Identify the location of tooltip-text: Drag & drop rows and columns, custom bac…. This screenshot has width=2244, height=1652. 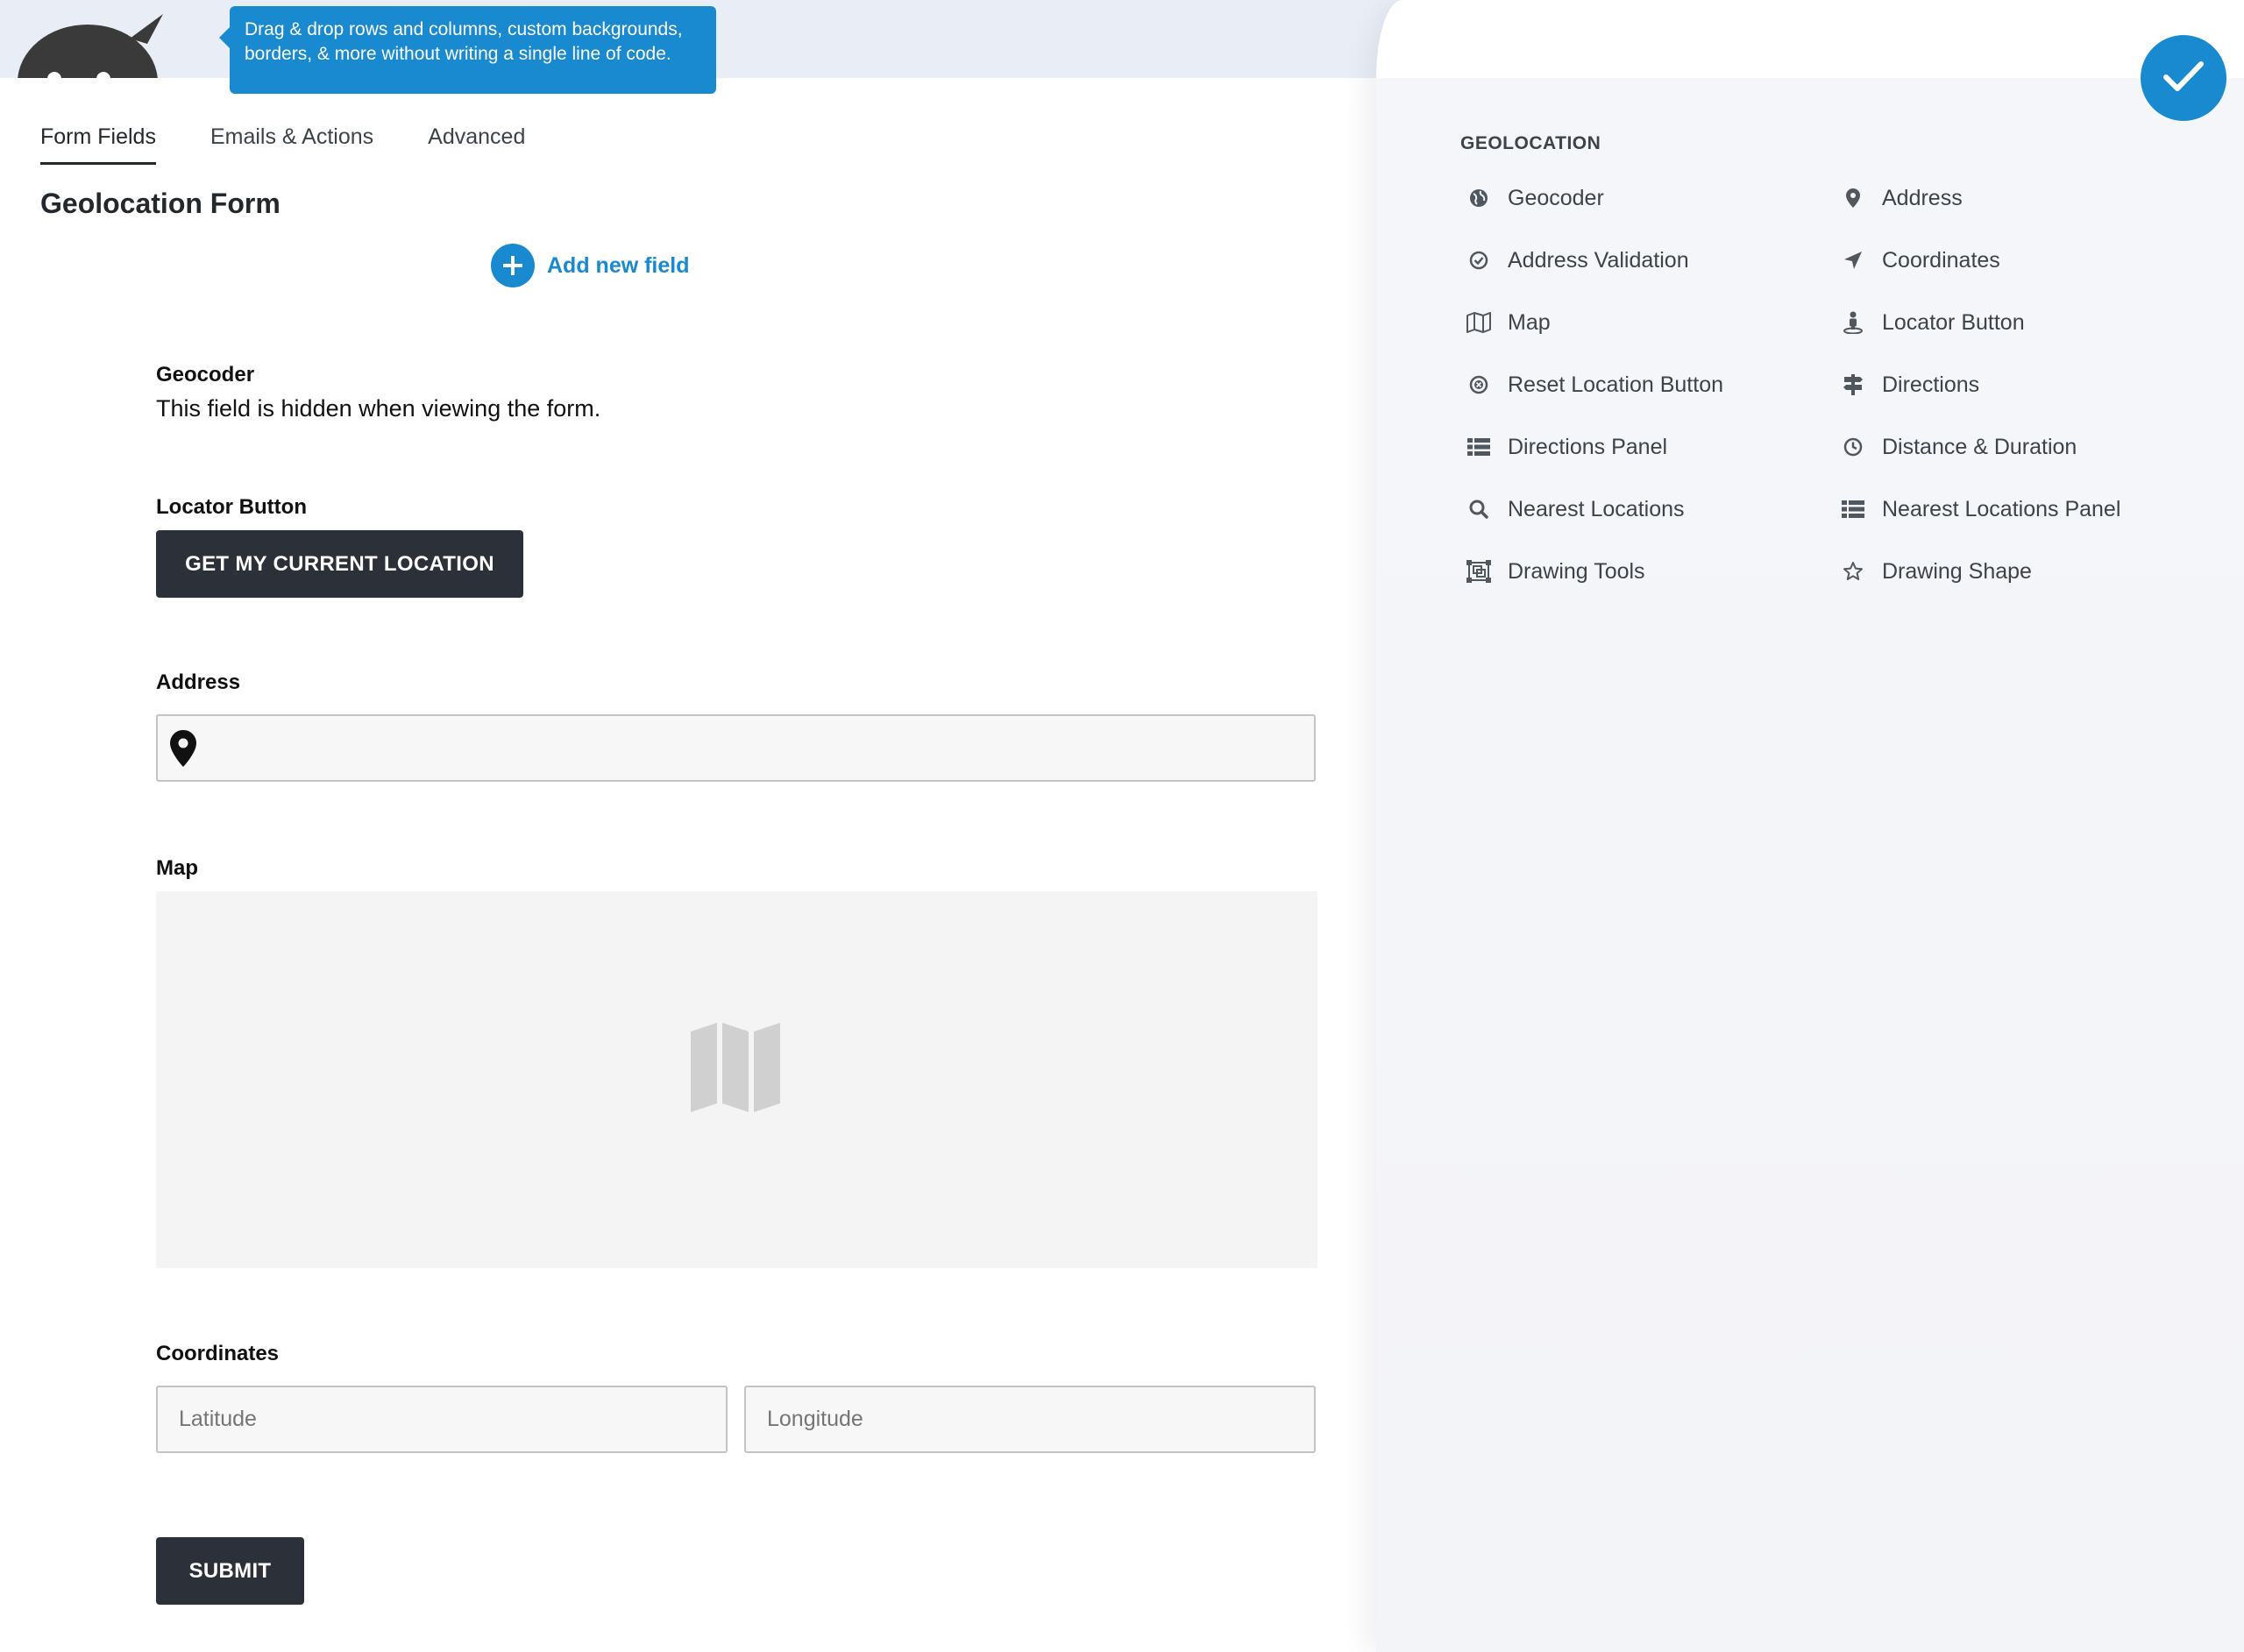
(464, 41).